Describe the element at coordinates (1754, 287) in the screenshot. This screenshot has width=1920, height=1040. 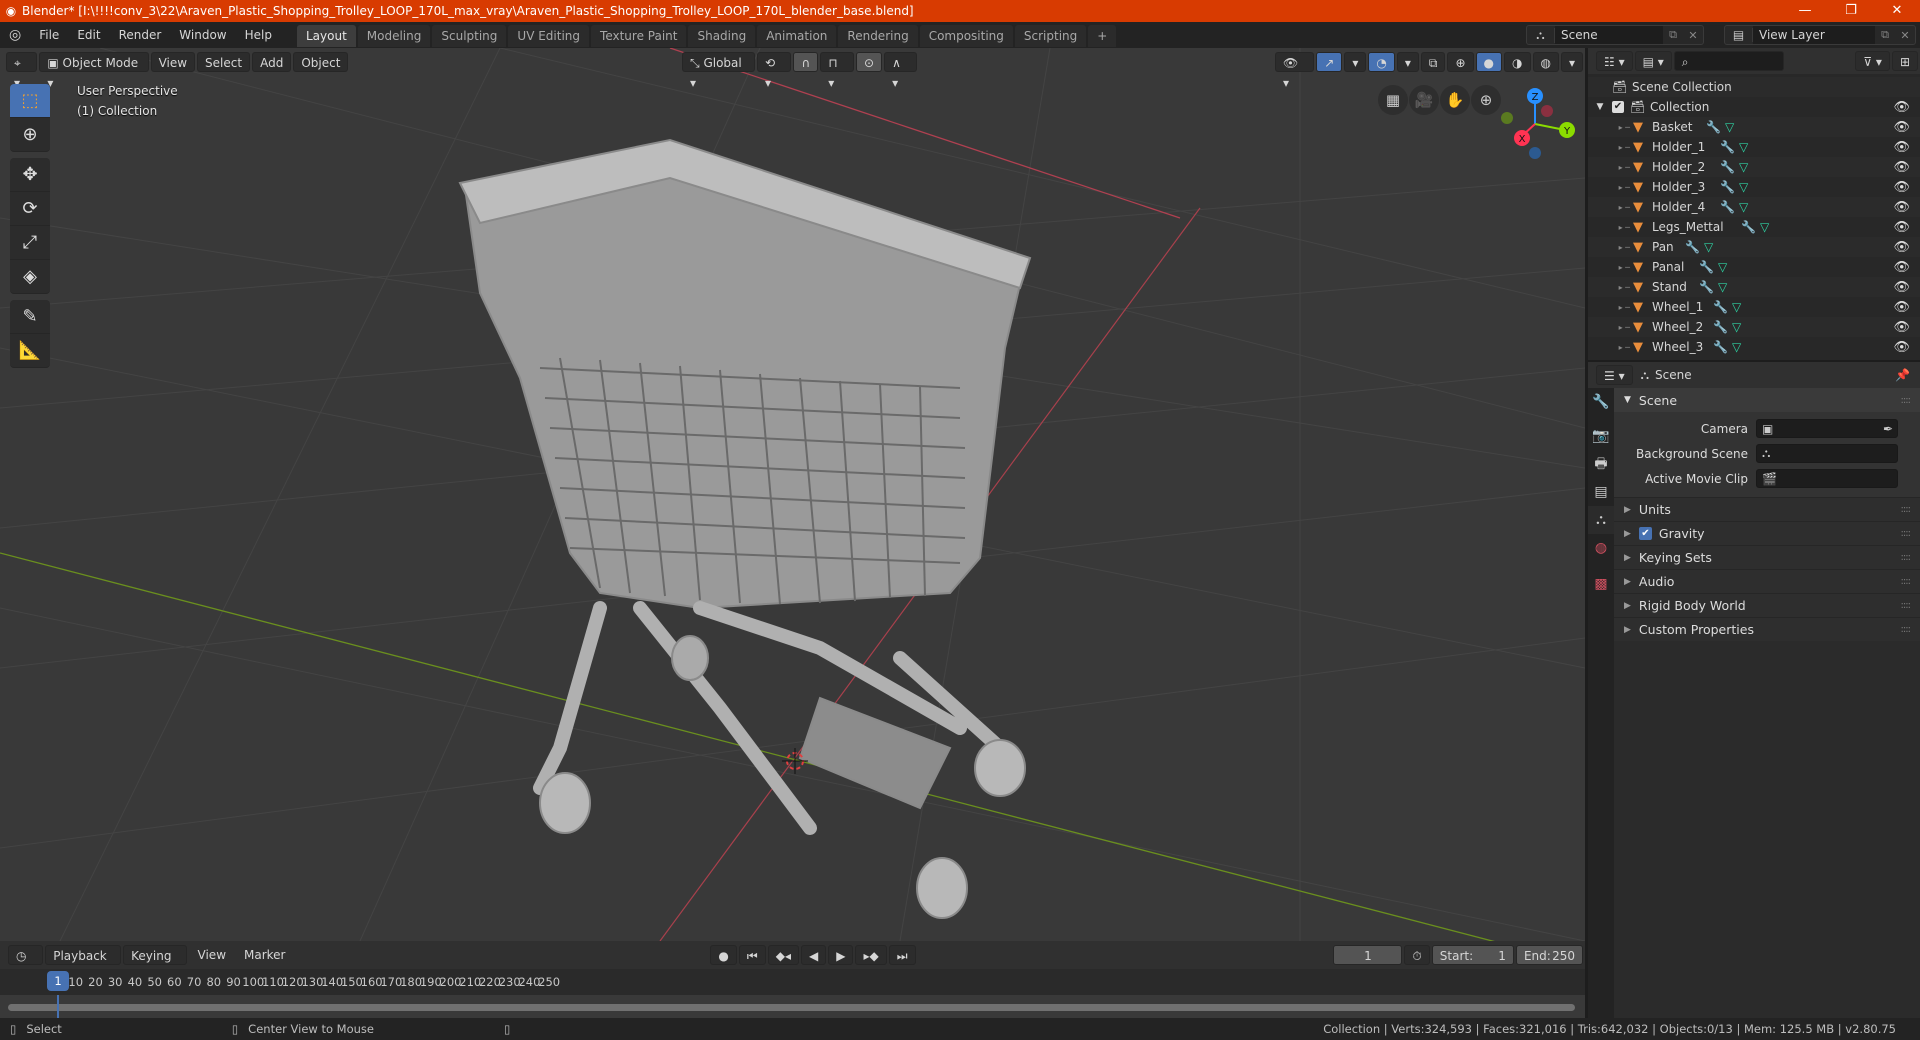
I see `outliner-object-row: ▸ ─ ▼ Stand 🔧 ▽ 👁` at that location.